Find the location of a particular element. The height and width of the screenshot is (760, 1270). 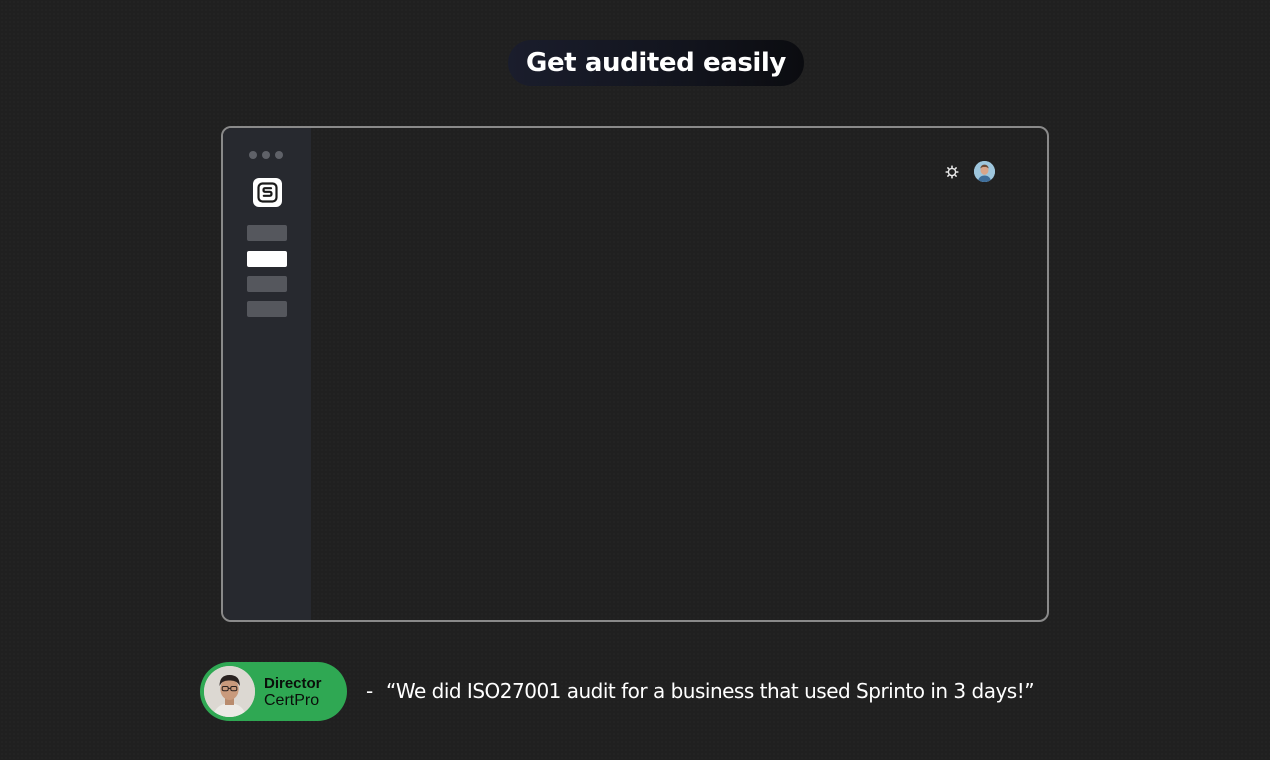

sidebar-item-active is located at coordinates (267, 259).